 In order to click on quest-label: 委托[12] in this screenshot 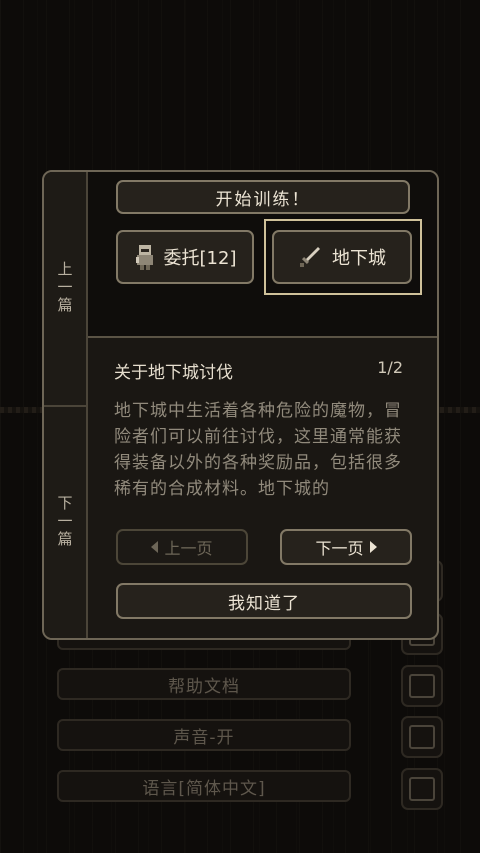, I will do `click(200, 258)`.